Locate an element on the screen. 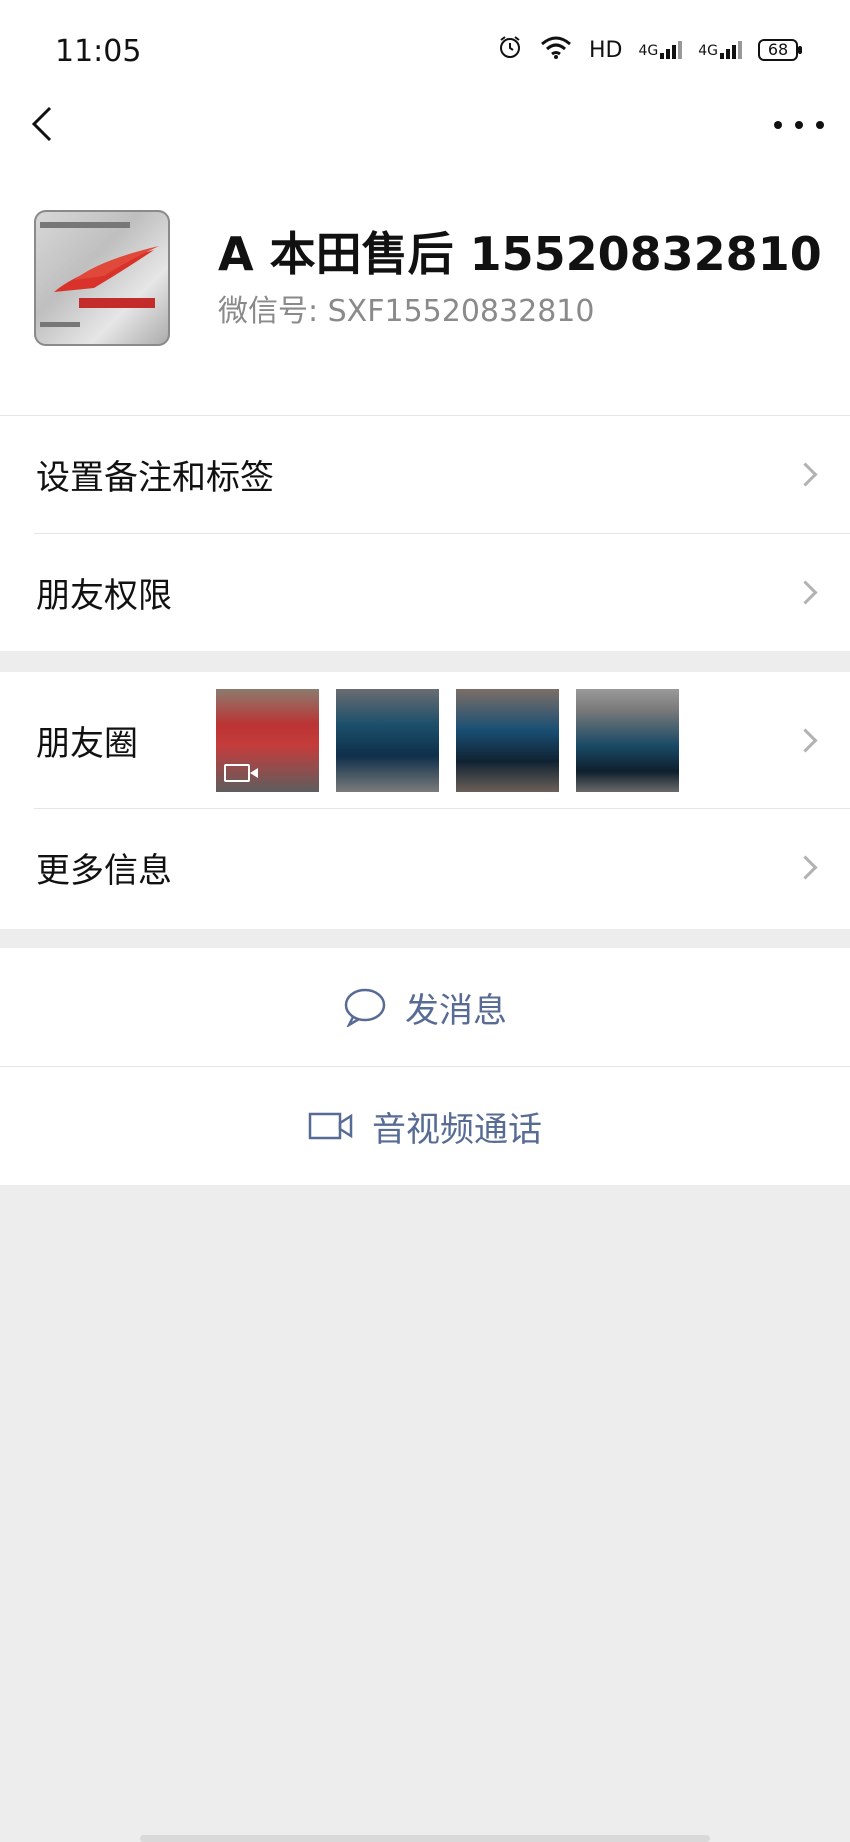 The height and width of the screenshot is (1842, 850). home-indicator is located at coordinates (425, 1838).